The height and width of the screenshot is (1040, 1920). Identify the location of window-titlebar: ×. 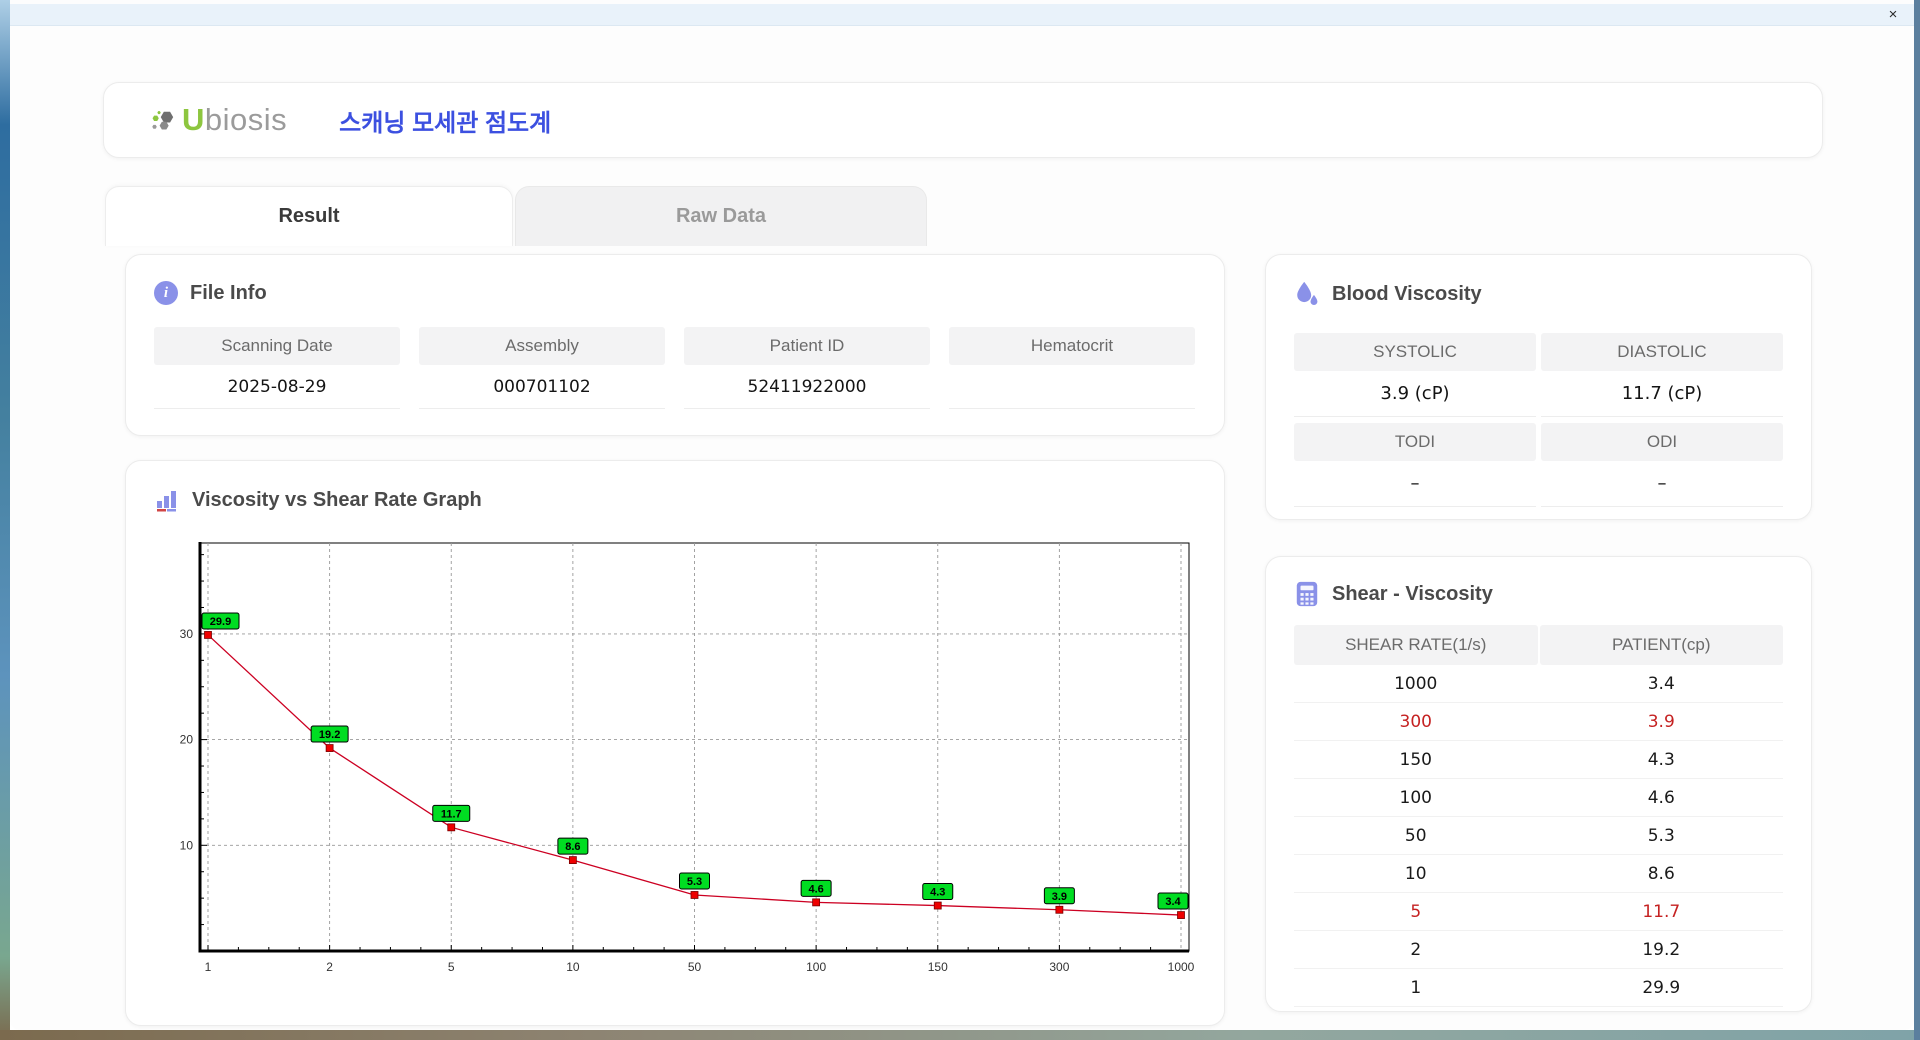
(962, 15).